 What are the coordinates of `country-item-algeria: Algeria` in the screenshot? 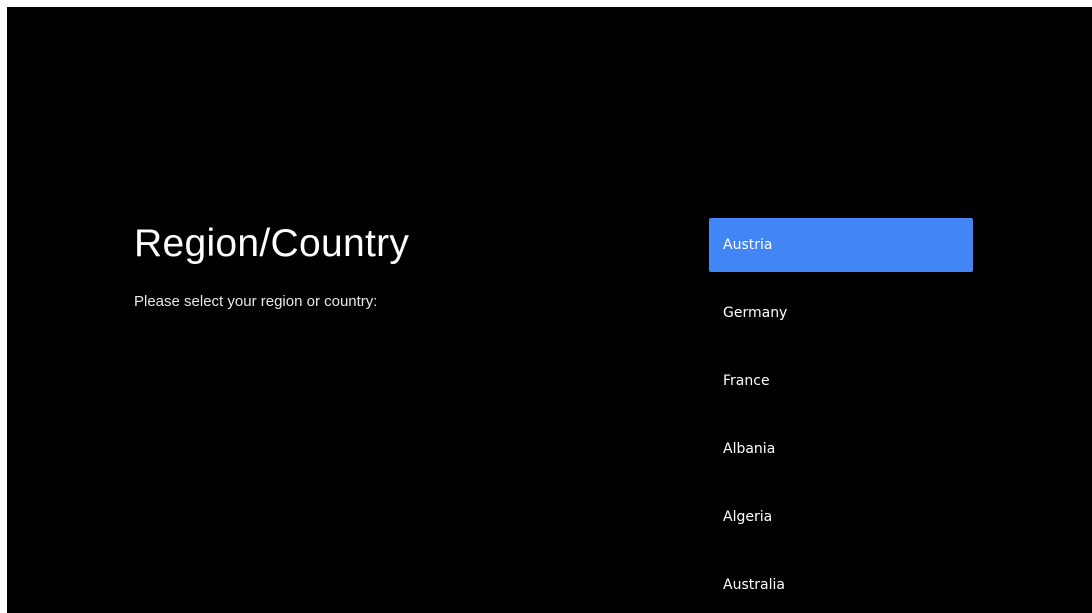 It's located at (841, 517).